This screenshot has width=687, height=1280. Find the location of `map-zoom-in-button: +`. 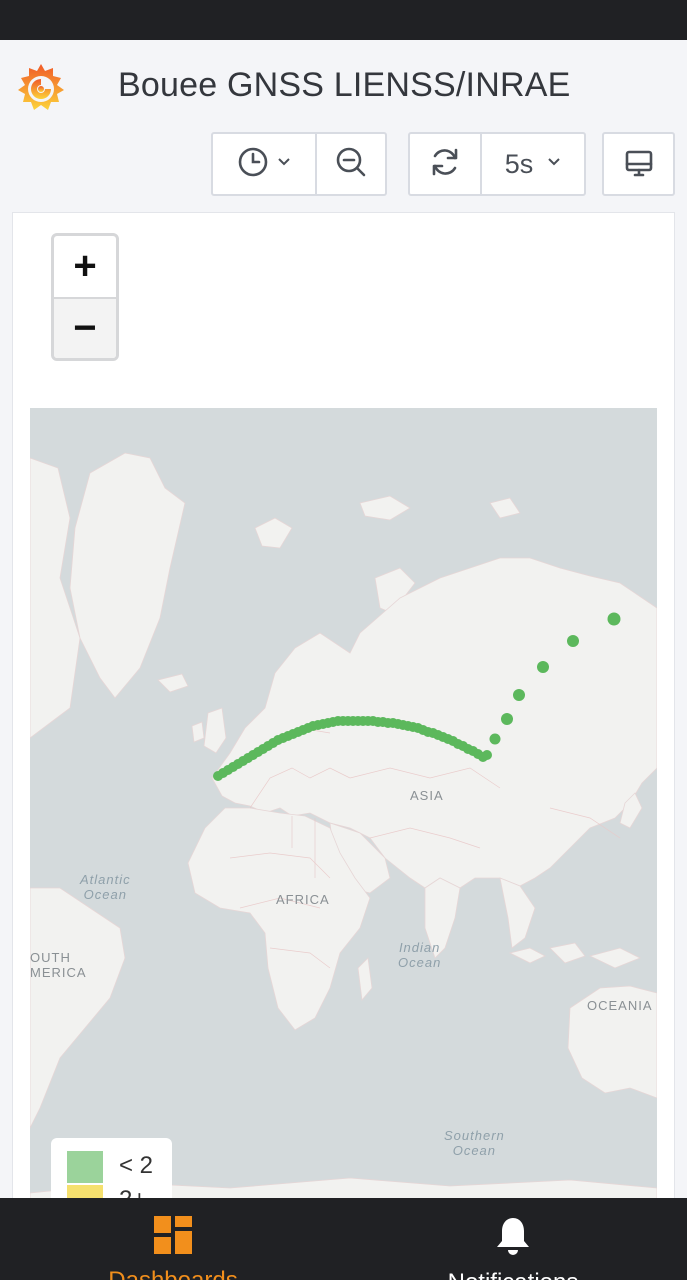

map-zoom-in-button: + is located at coordinates (85, 266).